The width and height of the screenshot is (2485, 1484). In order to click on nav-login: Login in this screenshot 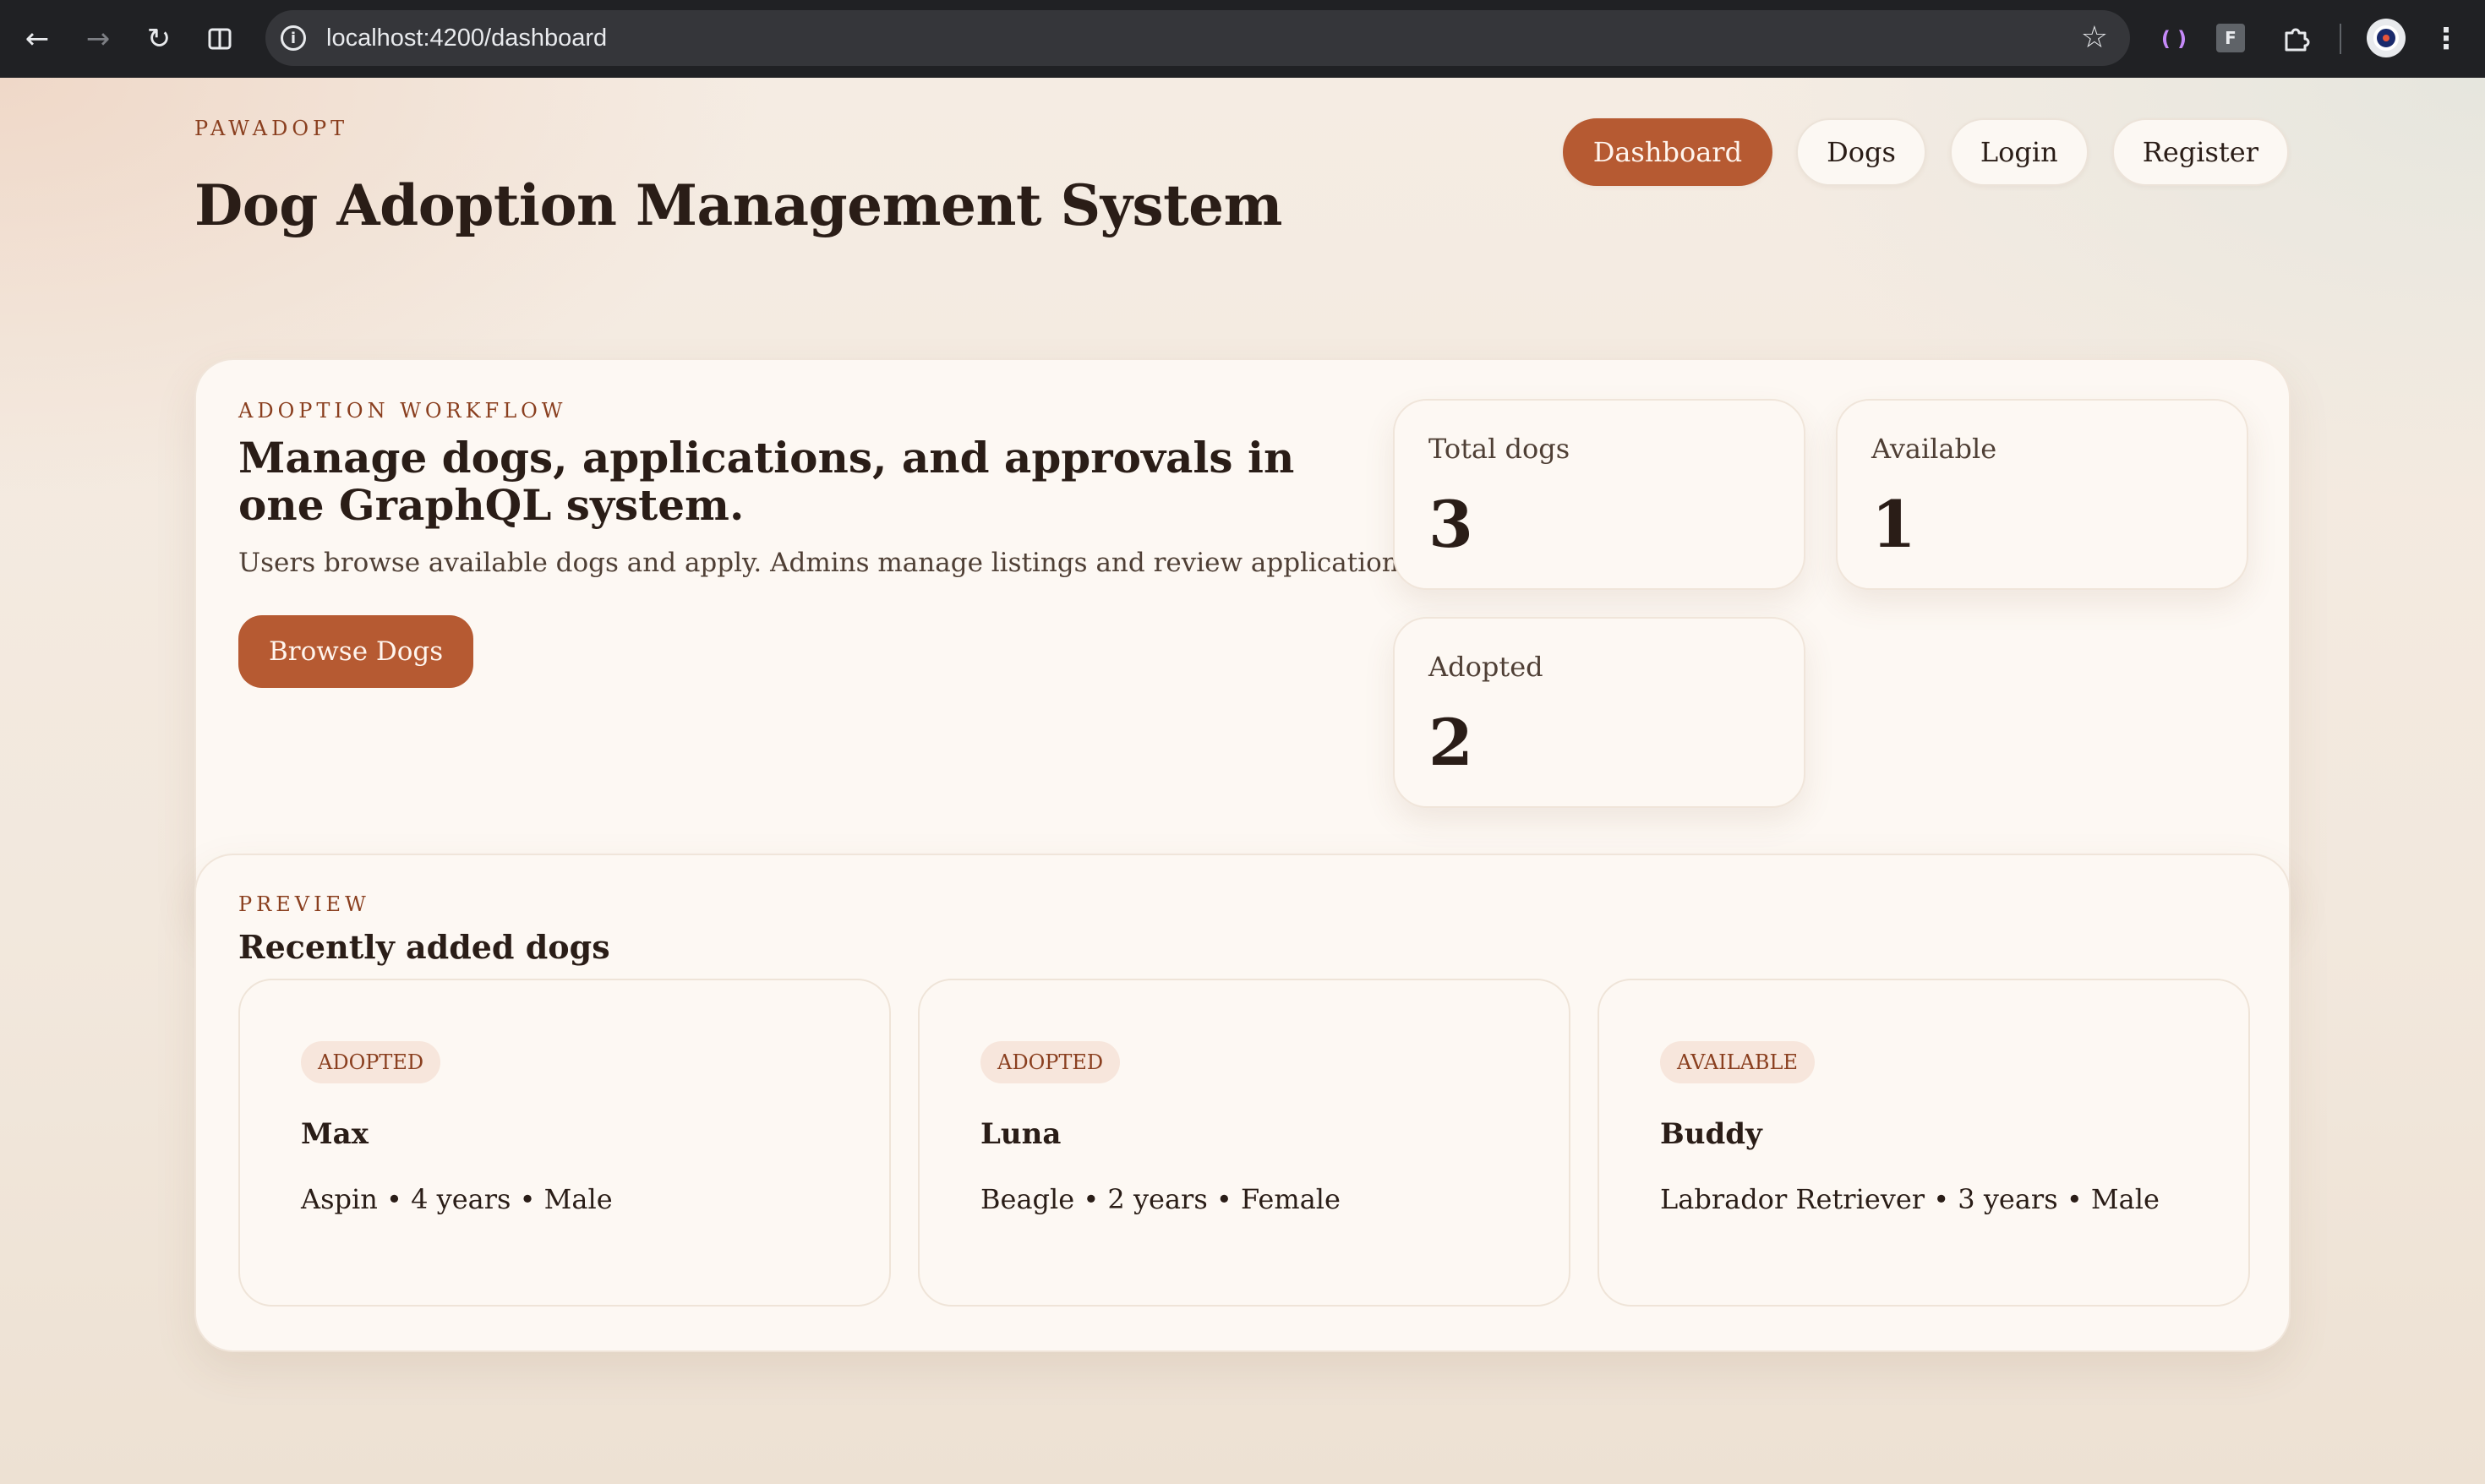, I will do `click(2019, 152)`.